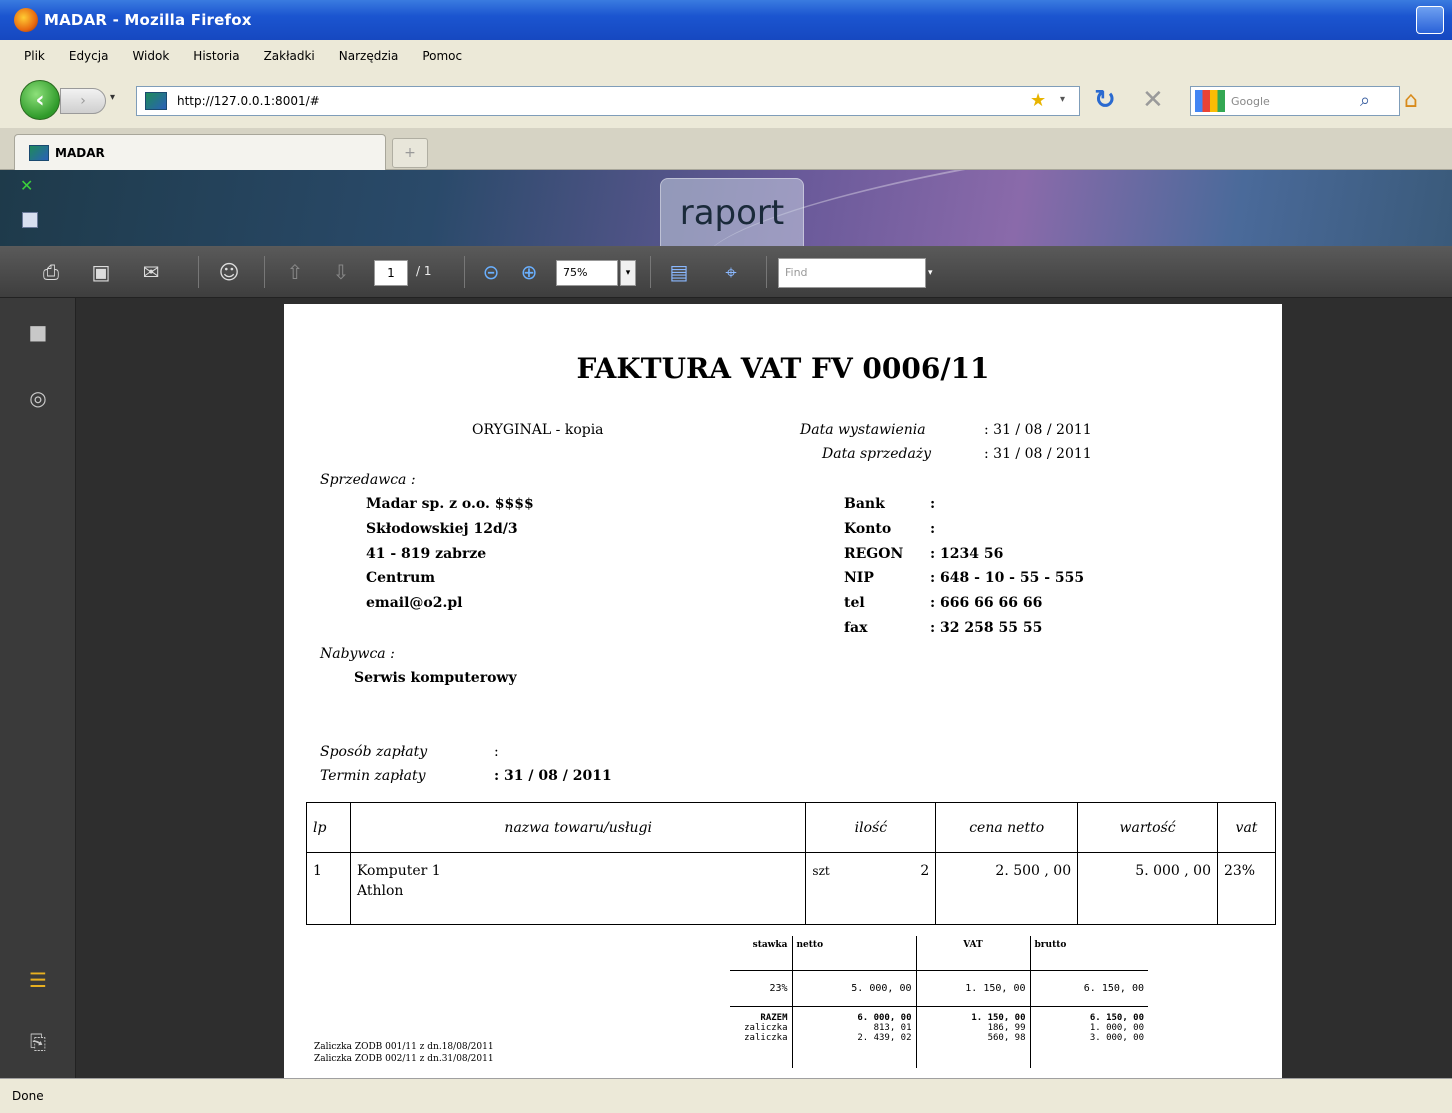  What do you see at coordinates (529, 272) in the screenshot?
I see `zoom-in-icon: ⊕` at bounding box center [529, 272].